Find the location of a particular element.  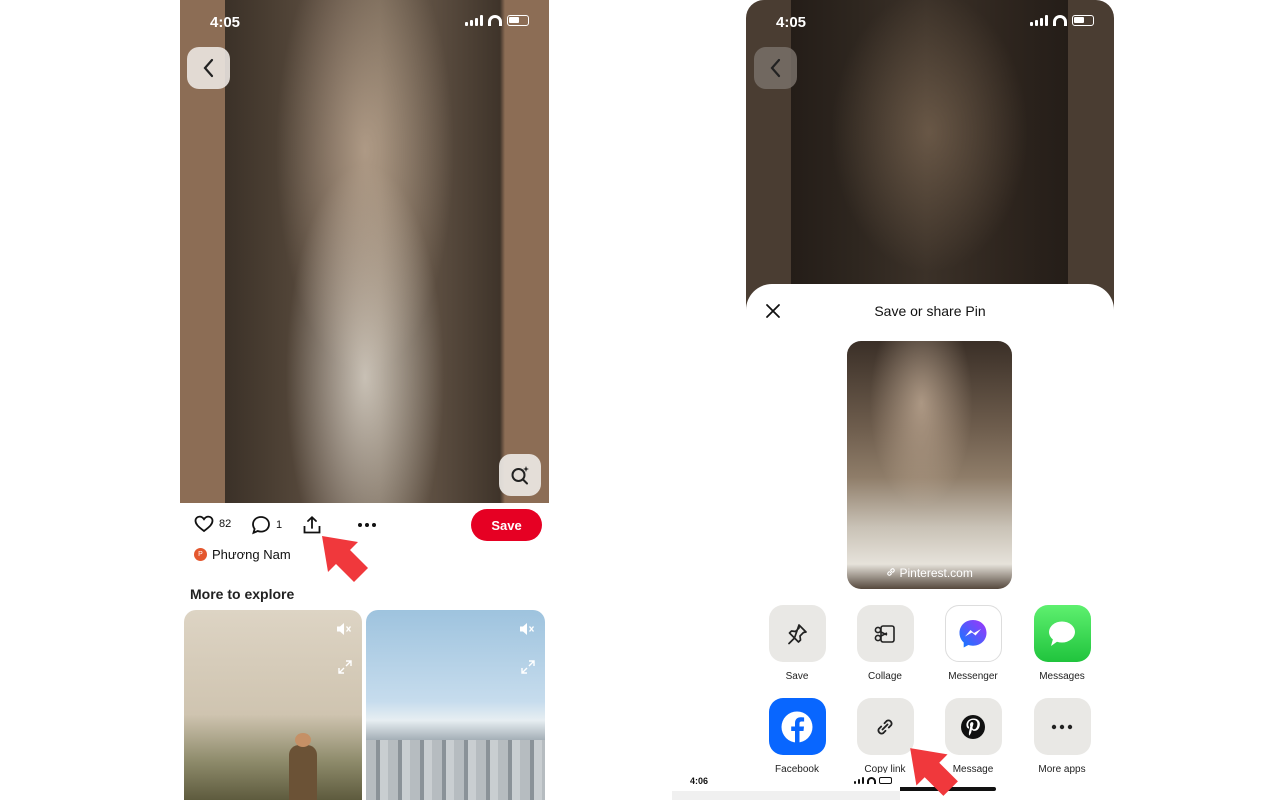

tile-city is located at coordinates (455, 770).